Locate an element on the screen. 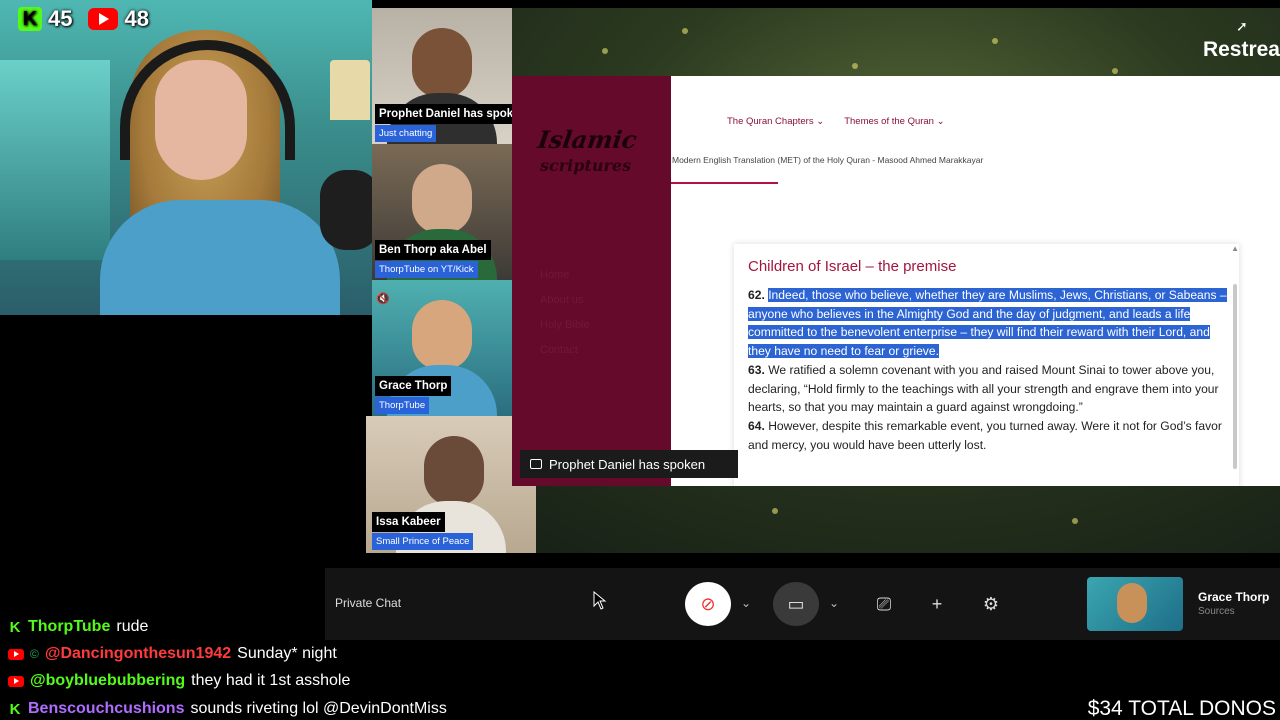 This screenshot has height=720, width=1280. camera-icon: ▭ is located at coordinates (796, 603).